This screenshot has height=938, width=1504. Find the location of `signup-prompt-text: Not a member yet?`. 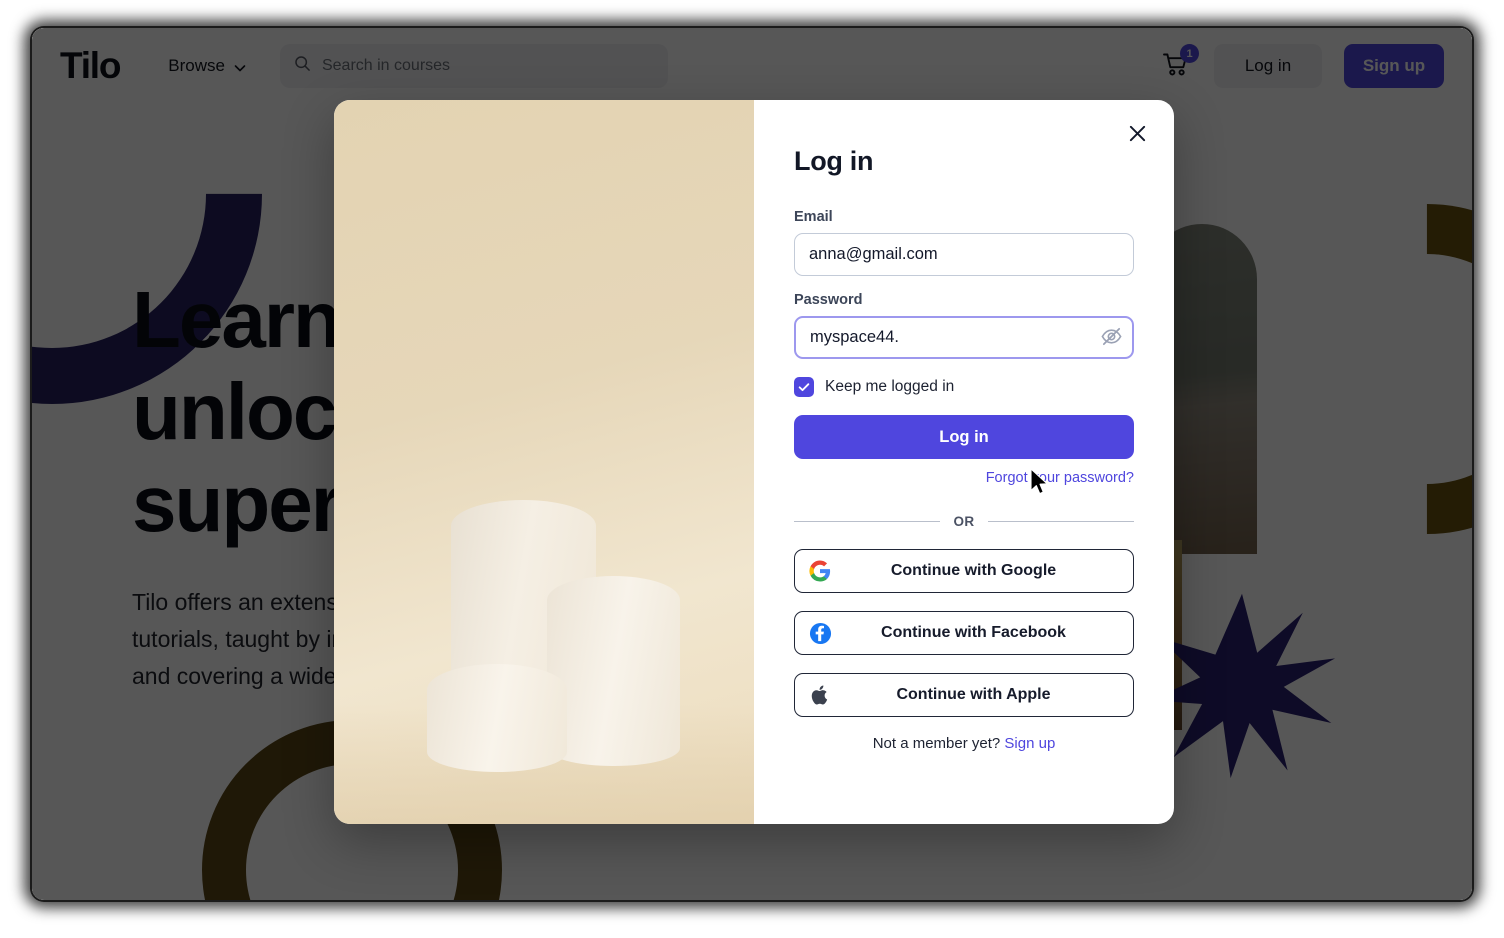

signup-prompt-text: Not a member yet? is located at coordinates (936, 743).